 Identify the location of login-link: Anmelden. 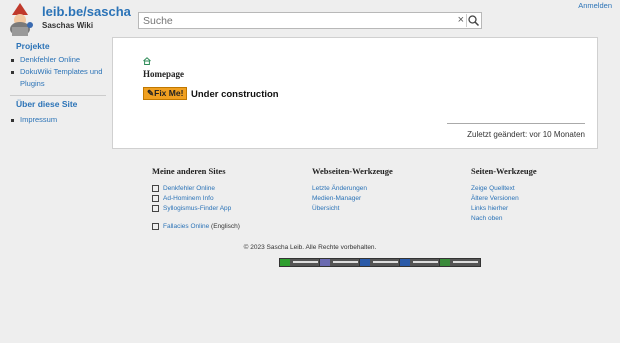
(595, 5).